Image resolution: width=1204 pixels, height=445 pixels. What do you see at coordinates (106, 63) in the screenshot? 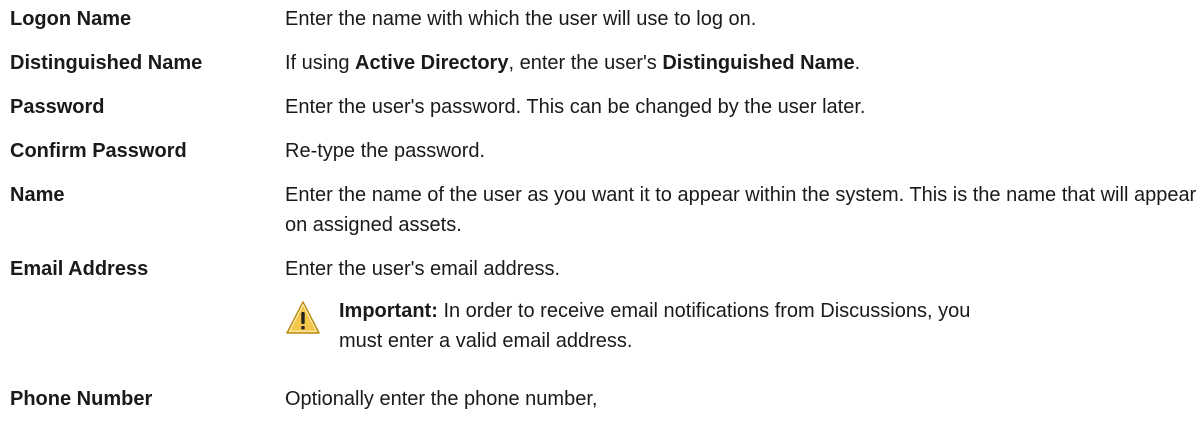
I see `field-term: Distinguished Name` at bounding box center [106, 63].